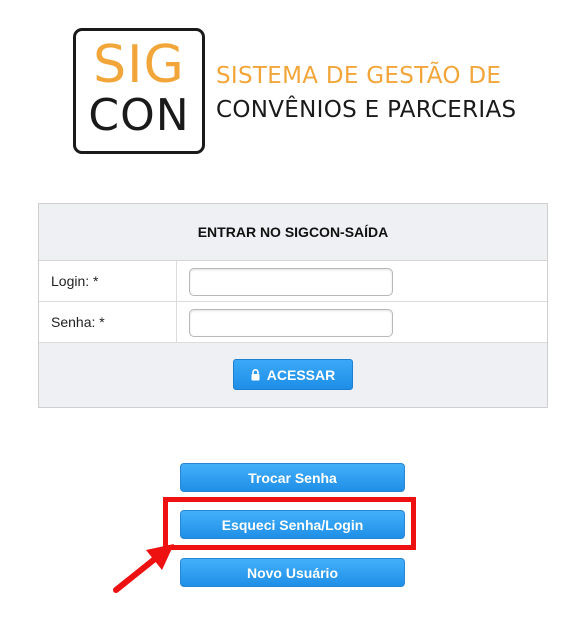  I want to click on senha-row: Senha: *, so click(293, 322).